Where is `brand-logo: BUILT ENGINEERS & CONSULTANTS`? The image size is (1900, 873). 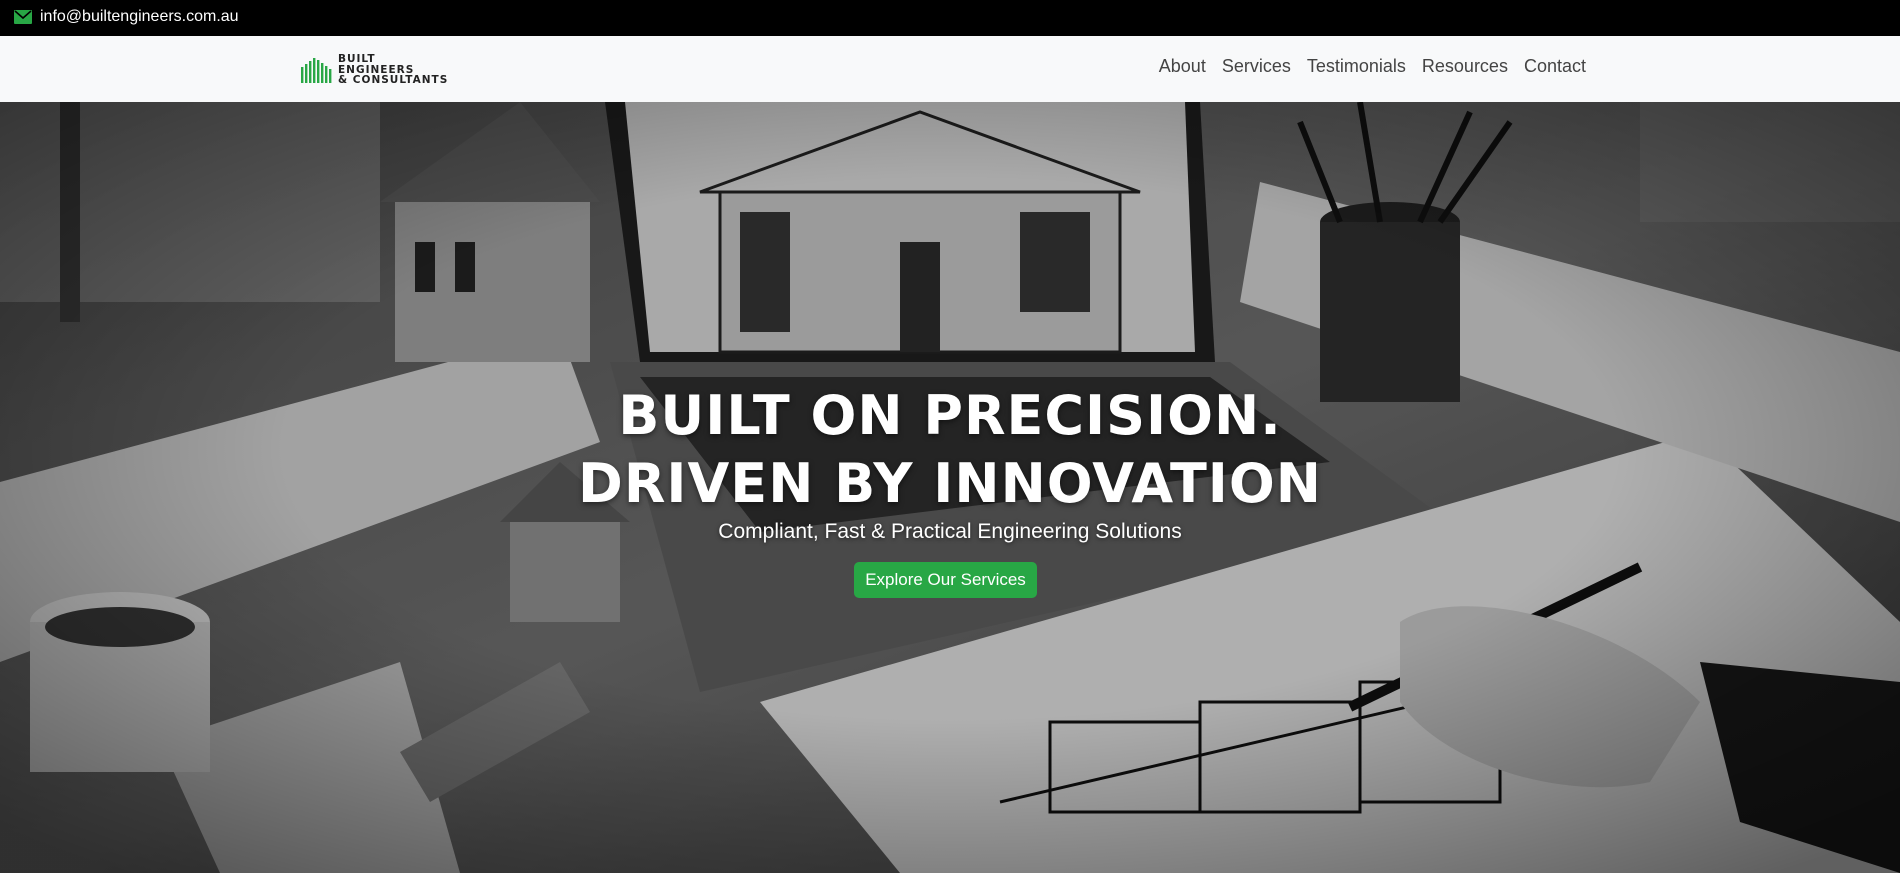
brand-logo: BUILT ENGINEERS & CONSULTANTS is located at coordinates (374, 70).